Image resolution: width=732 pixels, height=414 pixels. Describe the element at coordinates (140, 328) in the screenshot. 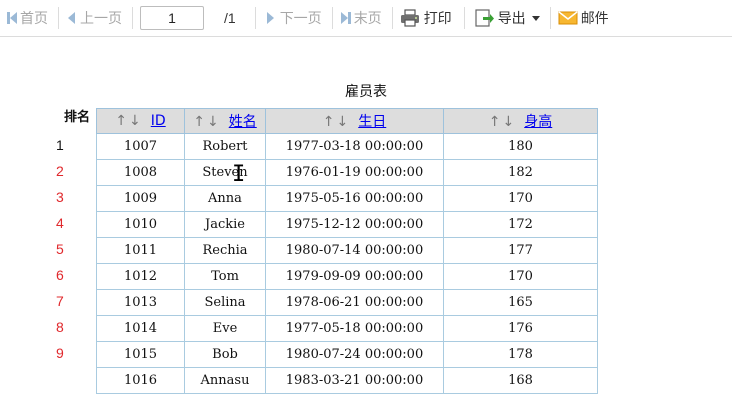

I see `cell-id: 1014` at that location.